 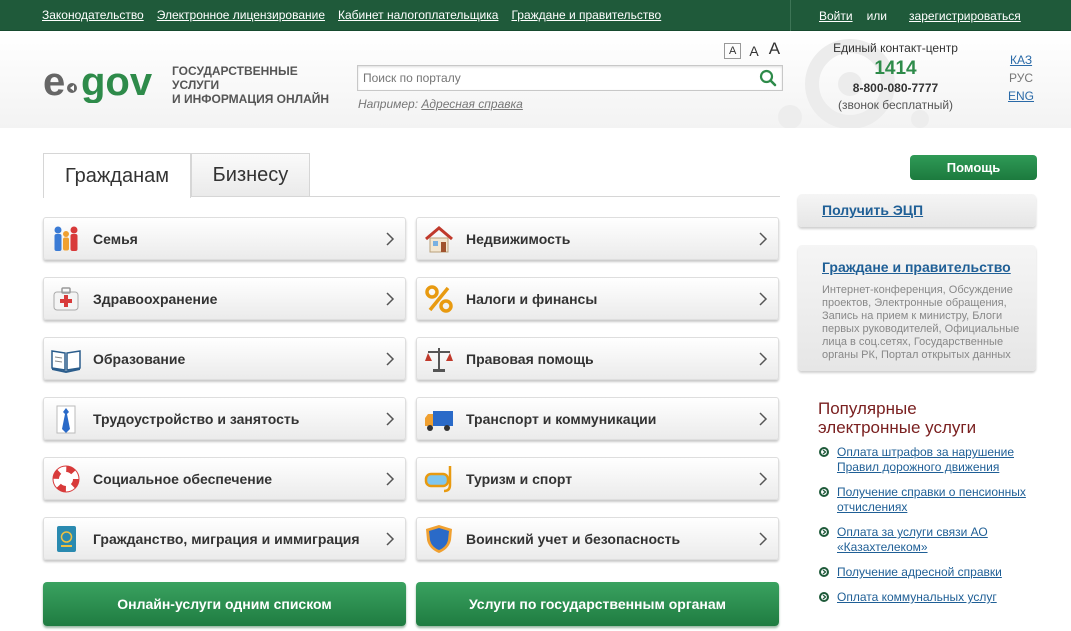 I want to click on service-label: Правовая помощь, so click(x=530, y=358).